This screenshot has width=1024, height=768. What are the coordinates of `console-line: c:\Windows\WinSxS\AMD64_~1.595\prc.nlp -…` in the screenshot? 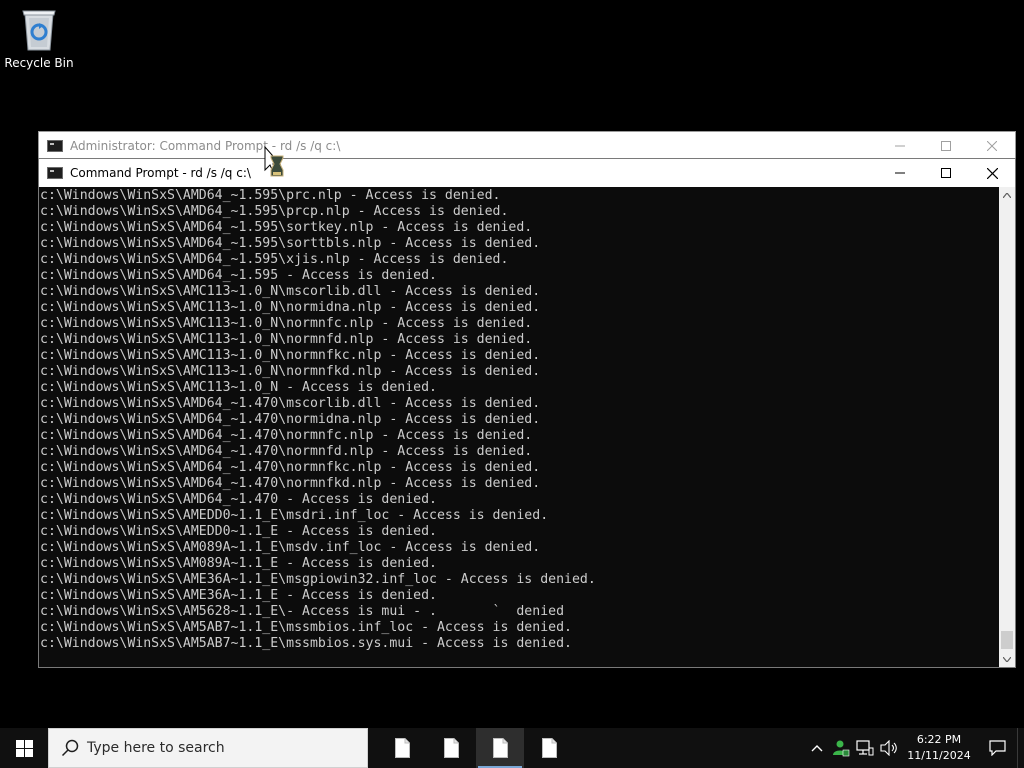 It's located at (270, 195).